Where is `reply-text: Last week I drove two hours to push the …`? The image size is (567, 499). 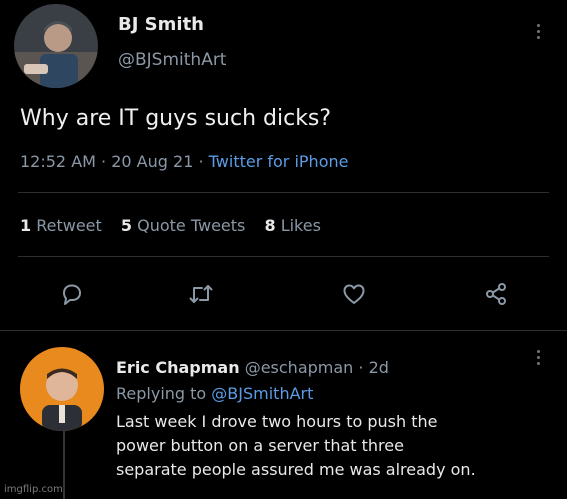 reply-text: Last week I drove two hours to push the … is located at coordinates (336, 446).